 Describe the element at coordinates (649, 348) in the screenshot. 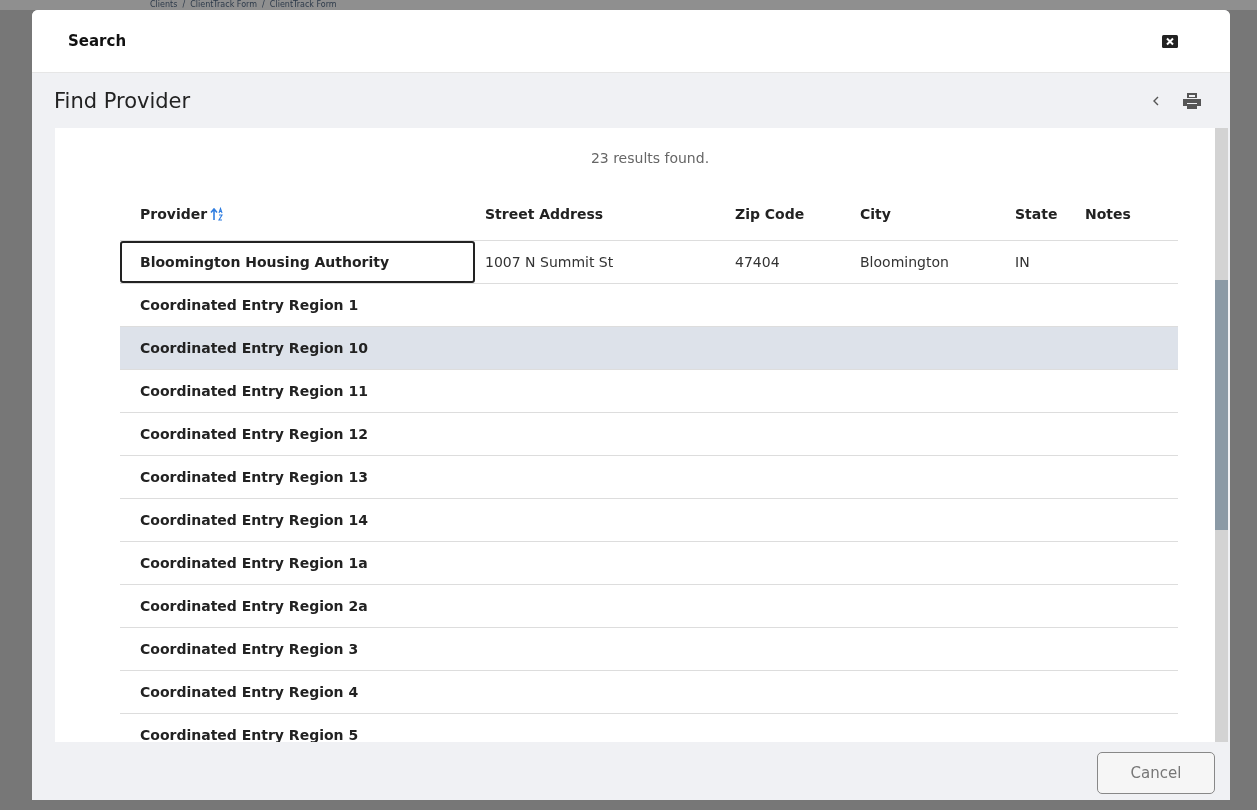

I see `table-row: Coordinated Entry Region 10` at that location.